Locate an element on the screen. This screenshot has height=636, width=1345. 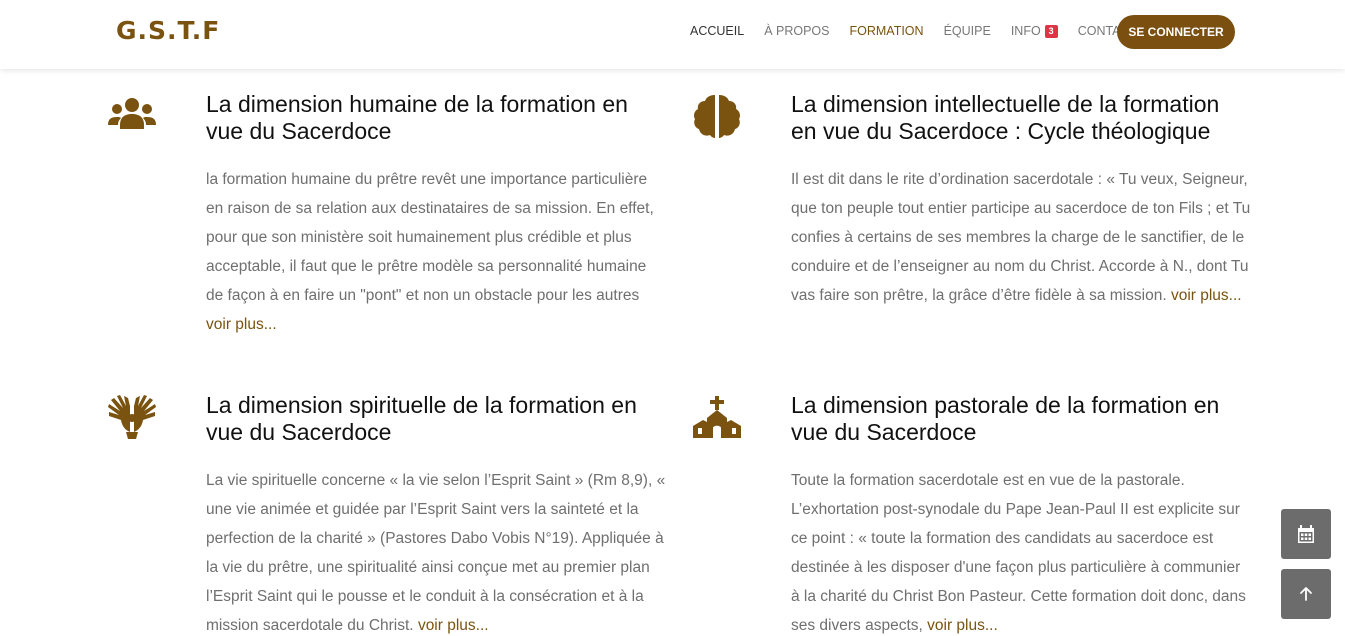
nav-accueil: ACCUEIL is located at coordinates (717, 31).